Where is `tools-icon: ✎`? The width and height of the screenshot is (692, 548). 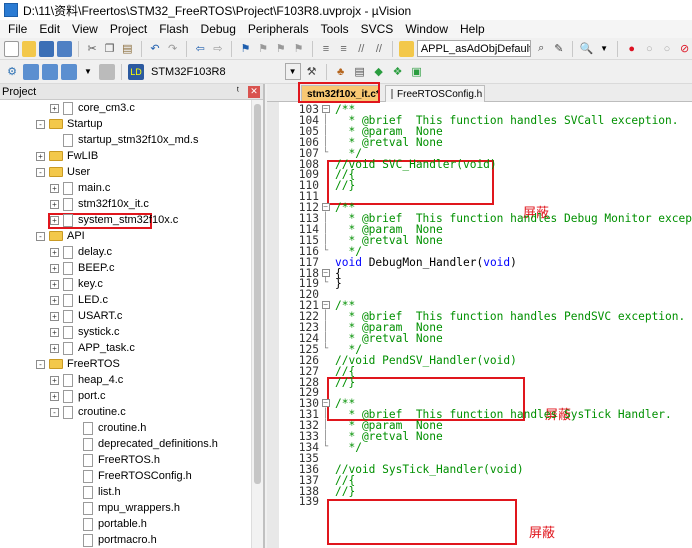
tools-icon: ✎ is located at coordinates (559, 49).